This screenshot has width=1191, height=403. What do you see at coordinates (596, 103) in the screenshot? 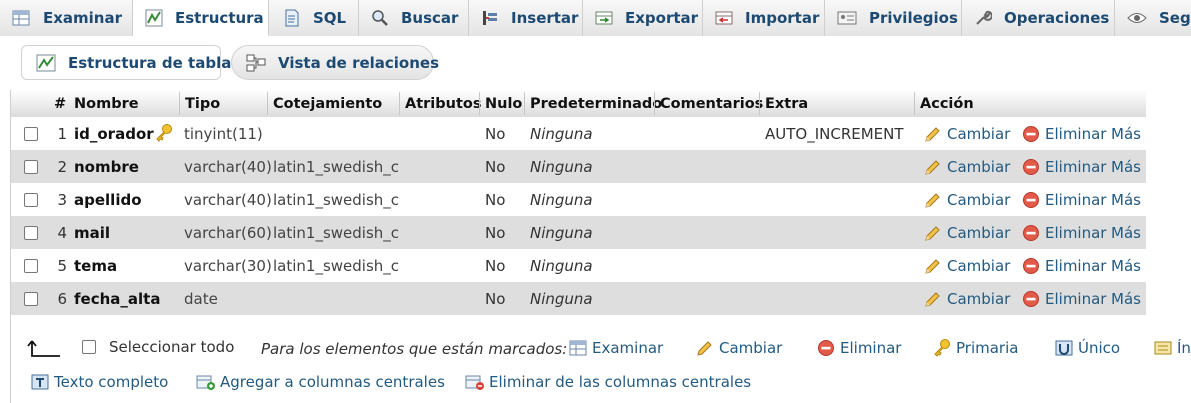
I see `header-default: Predeterminado` at bounding box center [596, 103].